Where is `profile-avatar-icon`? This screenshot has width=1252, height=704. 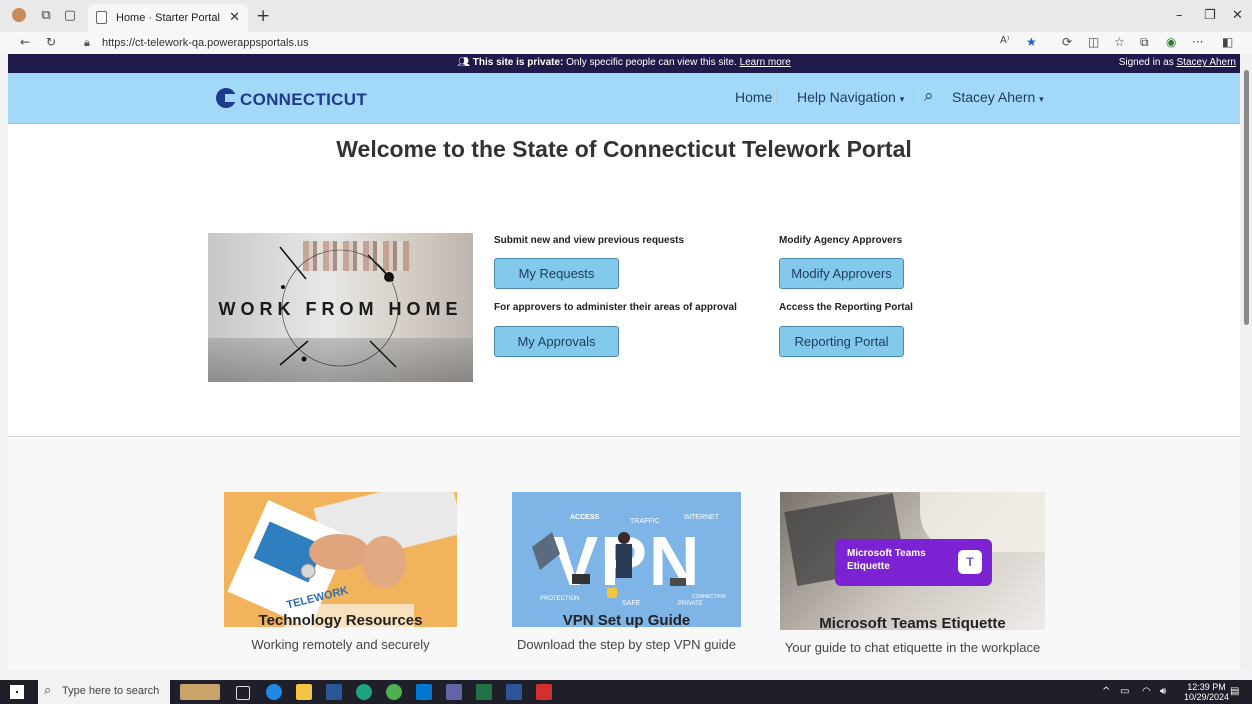 profile-avatar-icon is located at coordinates (19, 15).